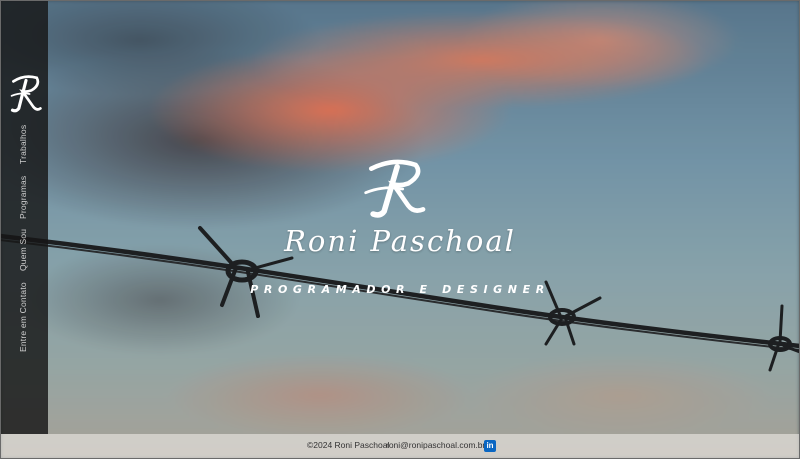  What do you see at coordinates (400, 241) in the screenshot?
I see `hero-name: Roni Paschoal` at bounding box center [400, 241].